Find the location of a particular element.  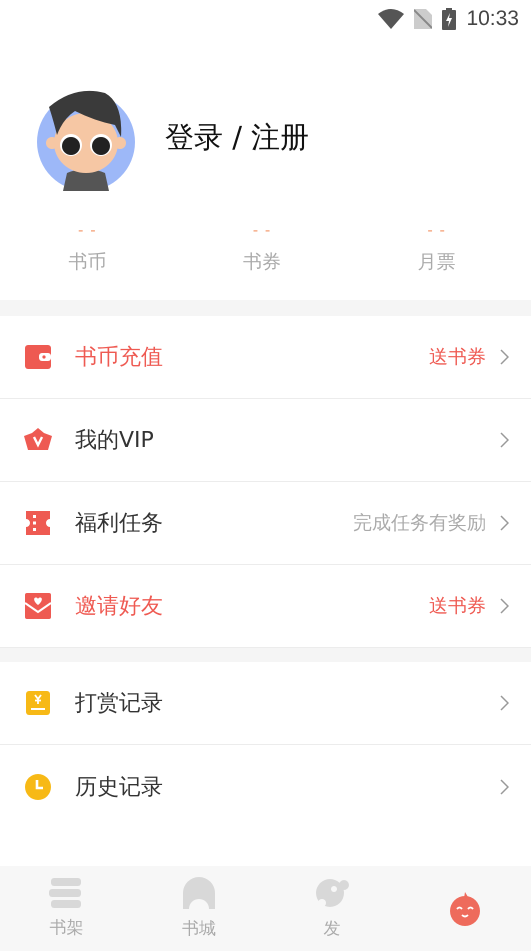

ticket-icon is located at coordinates (38, 523).